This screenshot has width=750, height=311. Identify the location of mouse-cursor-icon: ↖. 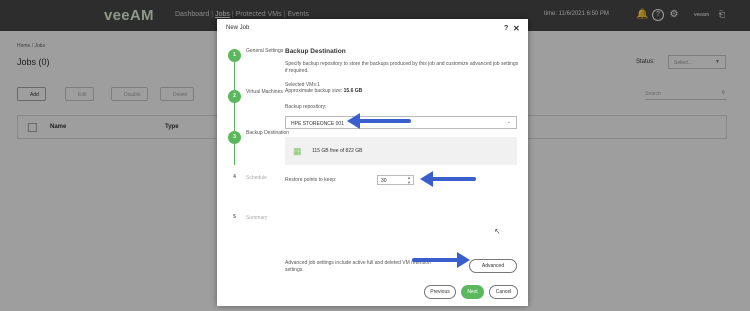
(497, 231).